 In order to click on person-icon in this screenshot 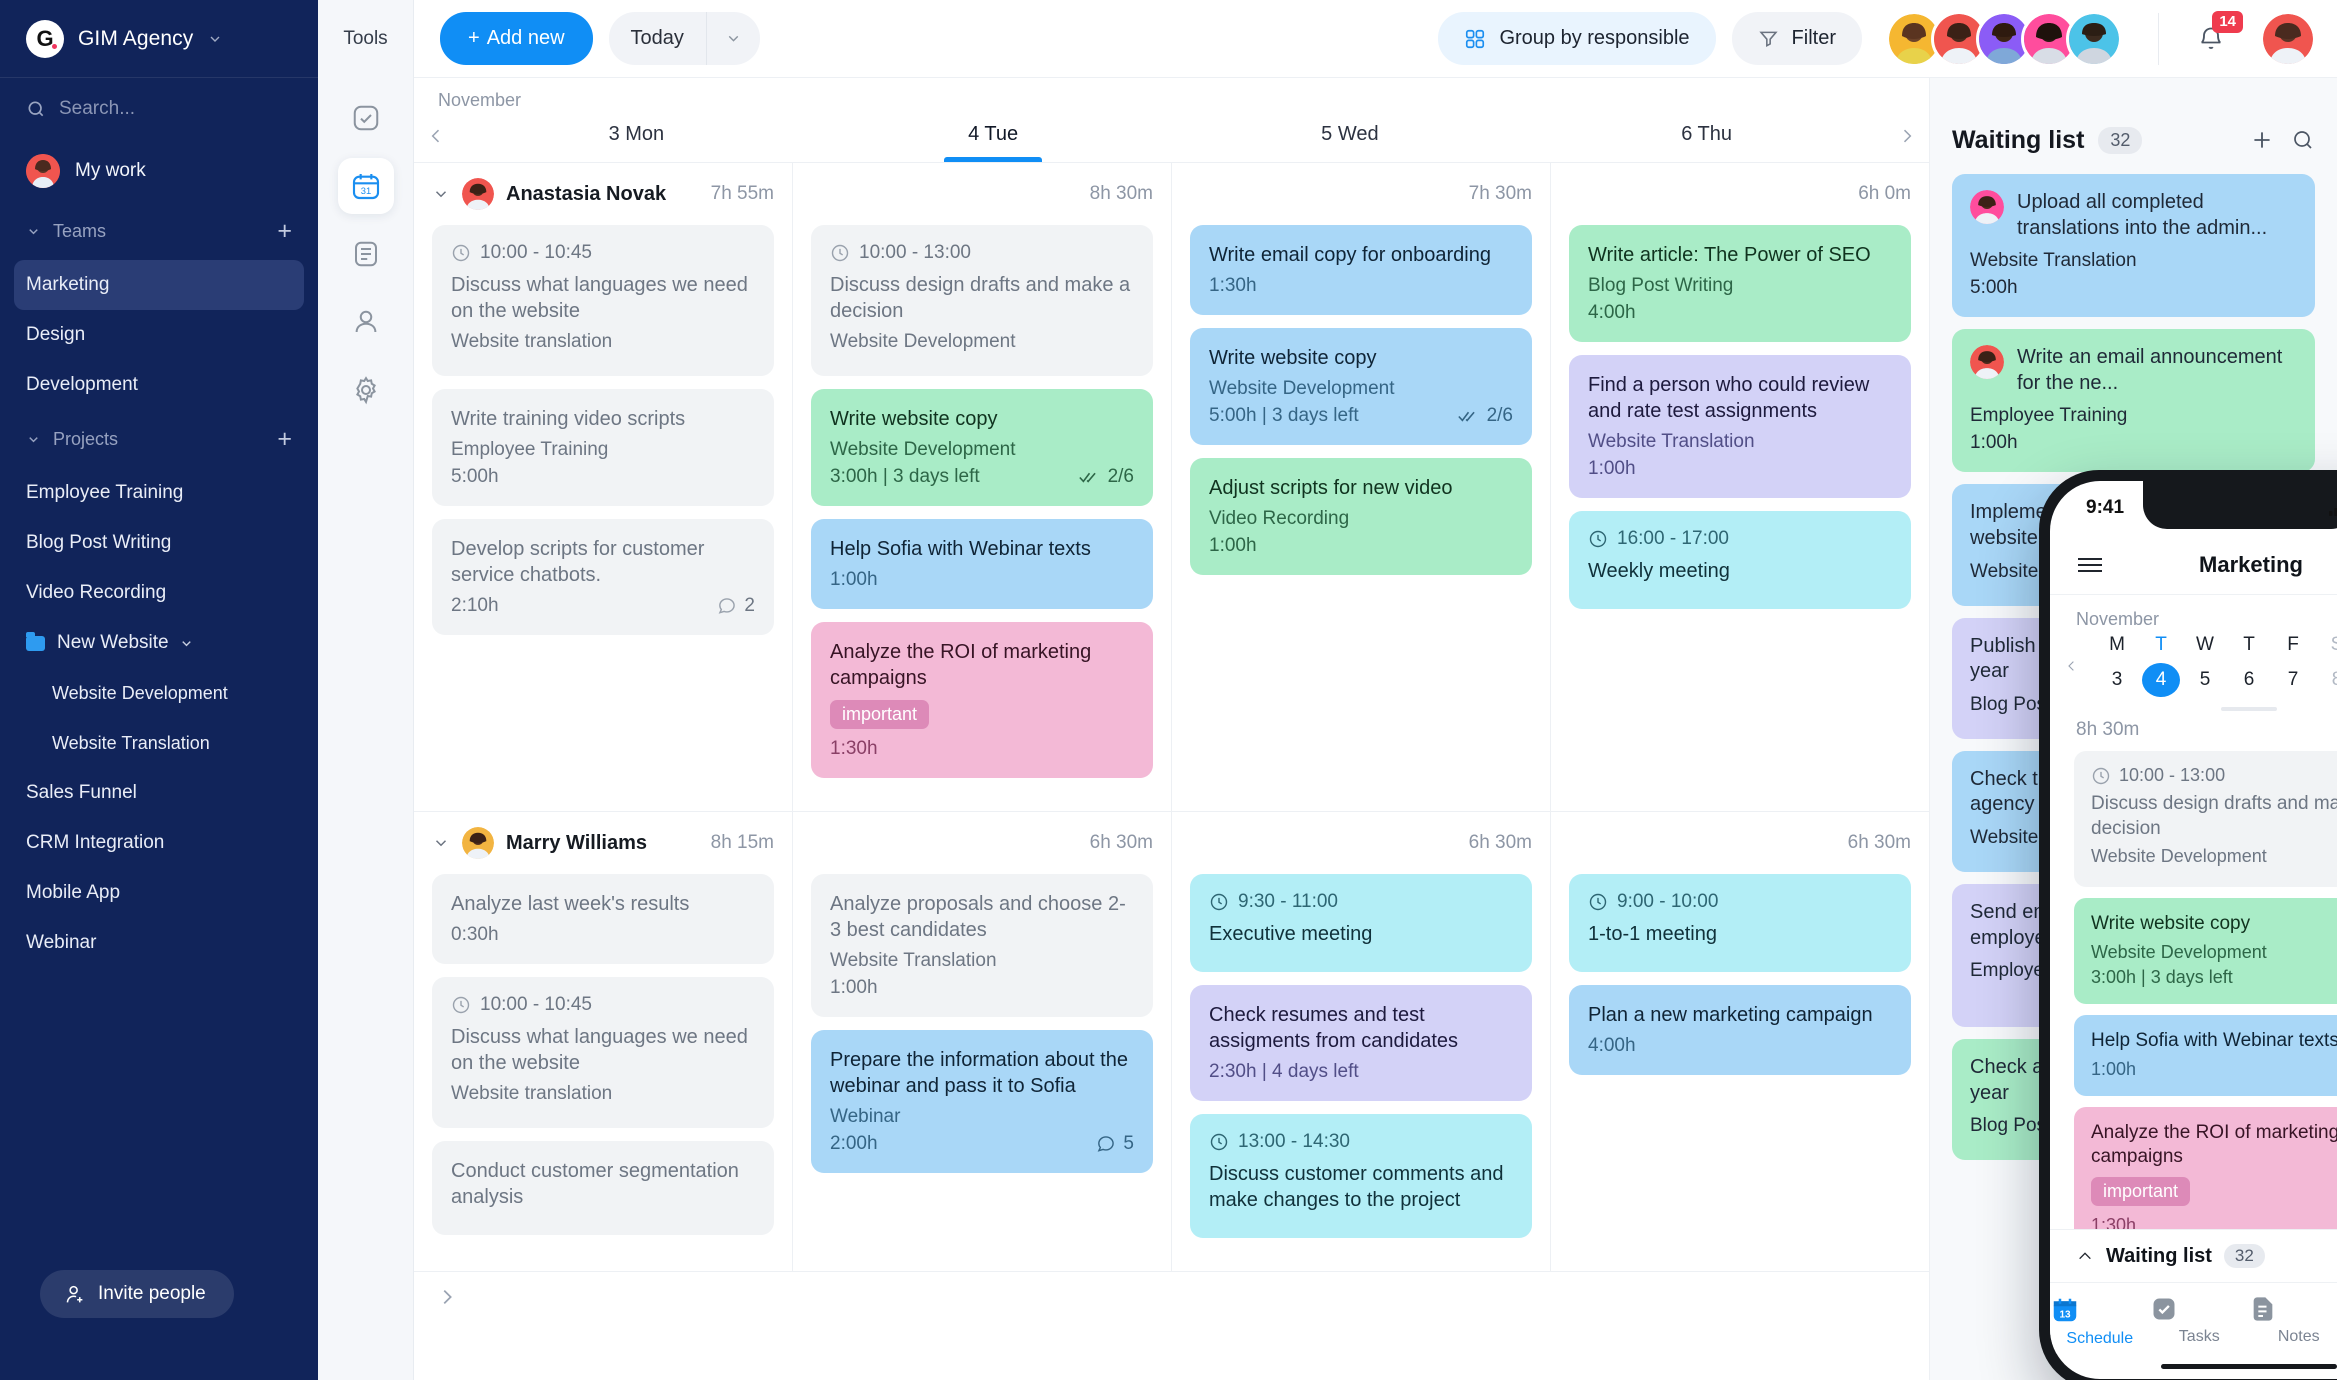, I will do `click(366, 322)`.